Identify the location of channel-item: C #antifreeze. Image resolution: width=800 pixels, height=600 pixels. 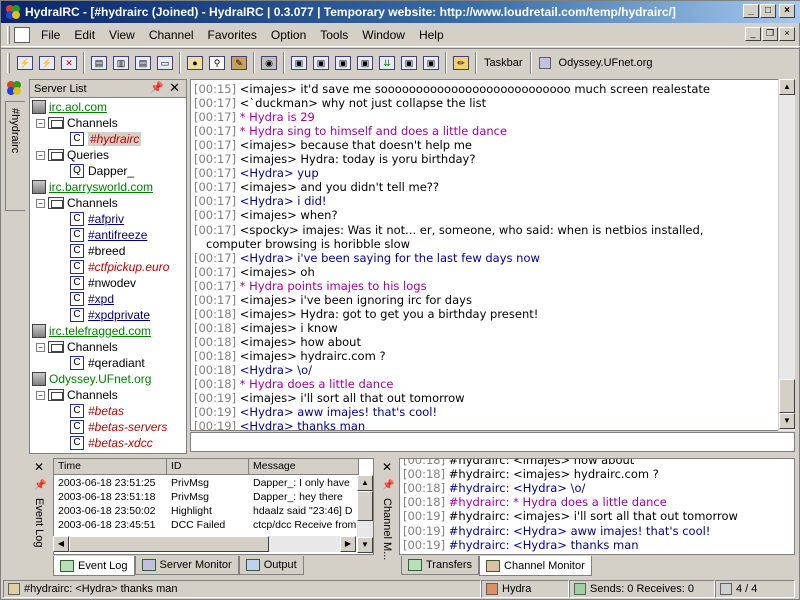
(108, 235).